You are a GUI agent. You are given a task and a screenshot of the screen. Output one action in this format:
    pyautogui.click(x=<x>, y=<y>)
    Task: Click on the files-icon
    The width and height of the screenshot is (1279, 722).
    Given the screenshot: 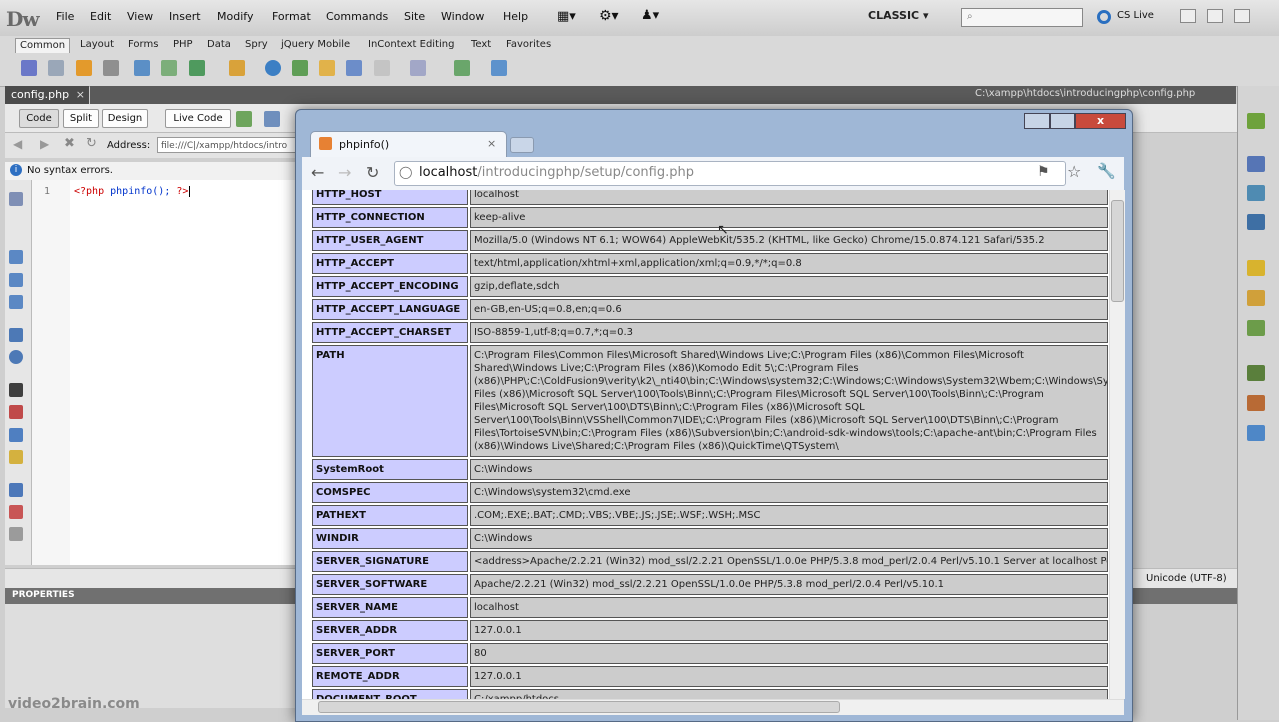 What is the action you would take?
    pyautogui.click(x=1256, y=373)
    